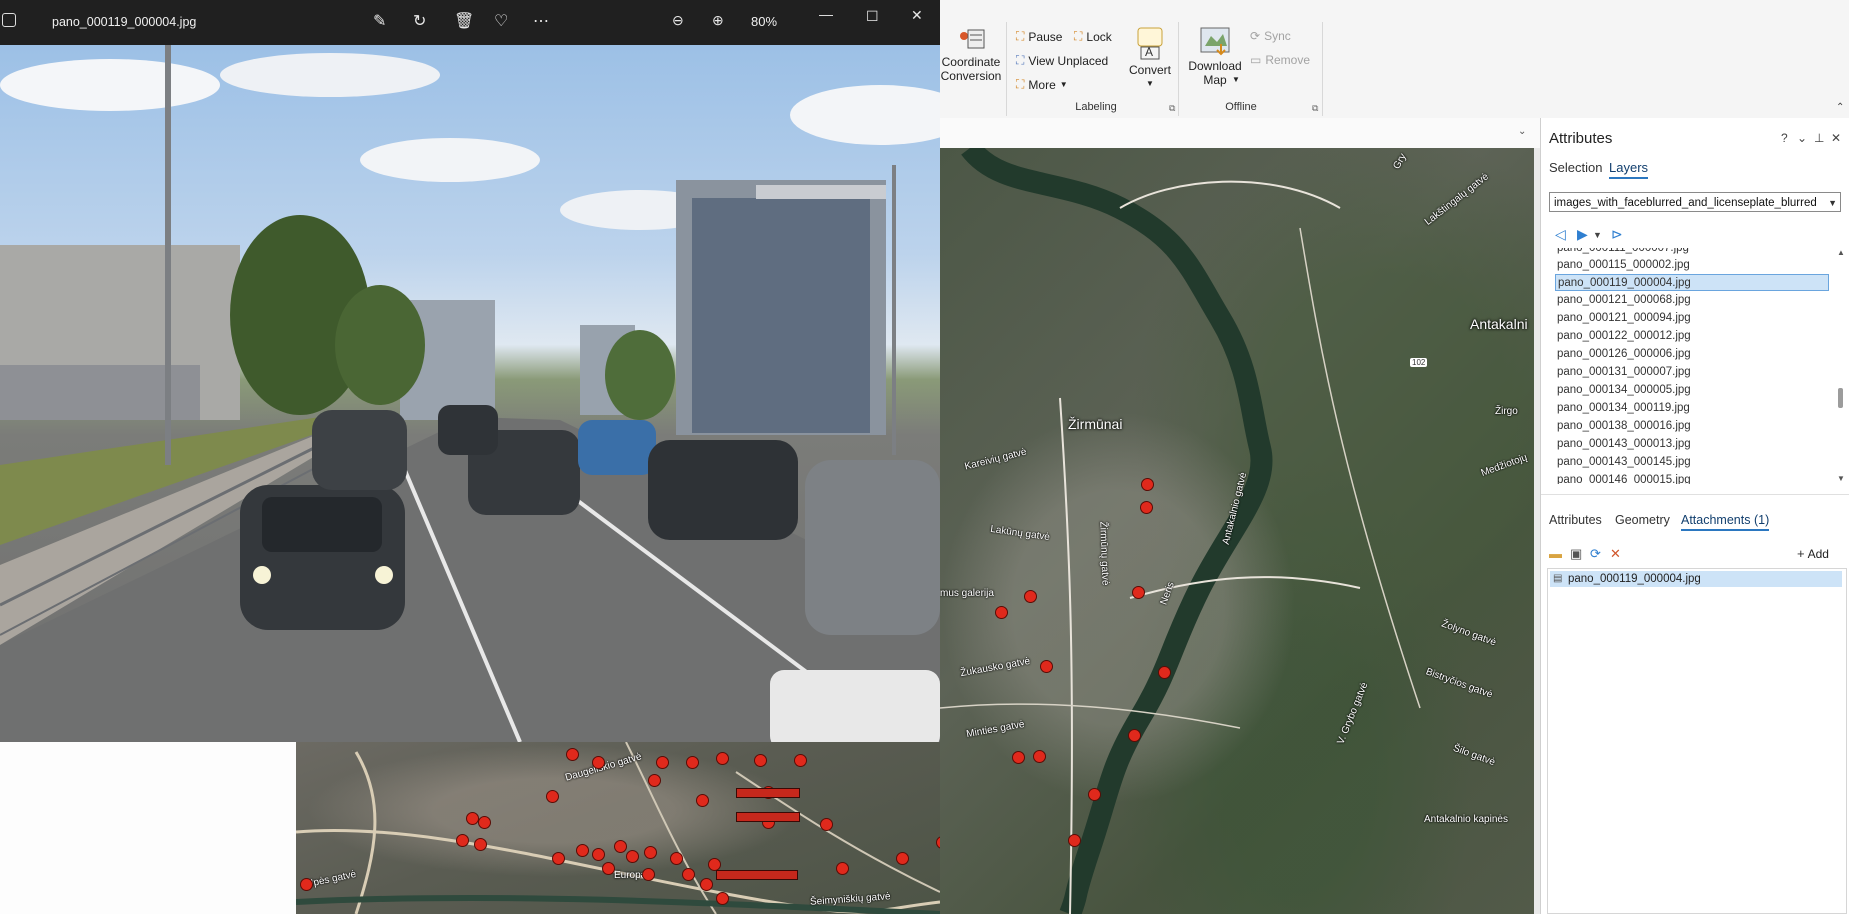 This screenshot has width=1849, height=914. I want to click on remove-button: ▭ Remove, so click(1280, 60).